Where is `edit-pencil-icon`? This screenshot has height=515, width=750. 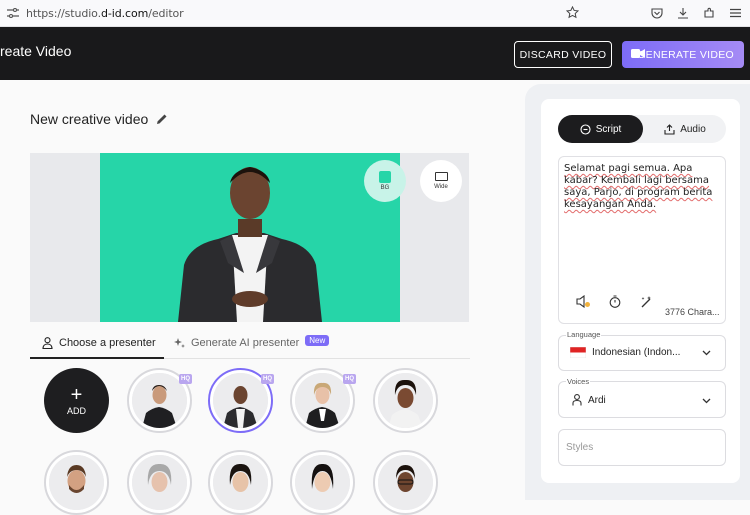 edit-pencil-icon is located at coordinates (162, 119).